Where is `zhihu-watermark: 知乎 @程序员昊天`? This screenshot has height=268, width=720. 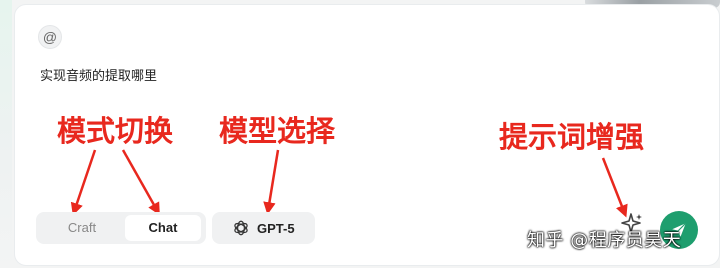 zhihu-watermark: 知乎 @程序员昊天 is located at coordinates (604, 240).